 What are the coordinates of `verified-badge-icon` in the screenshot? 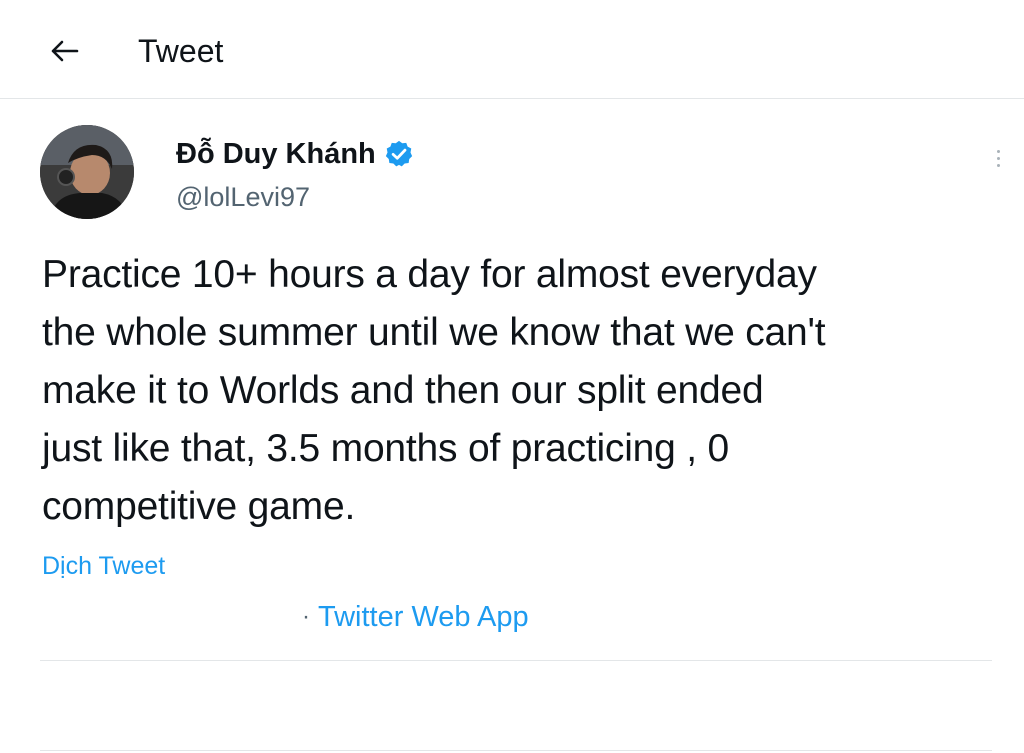 It's located at (399, 154).